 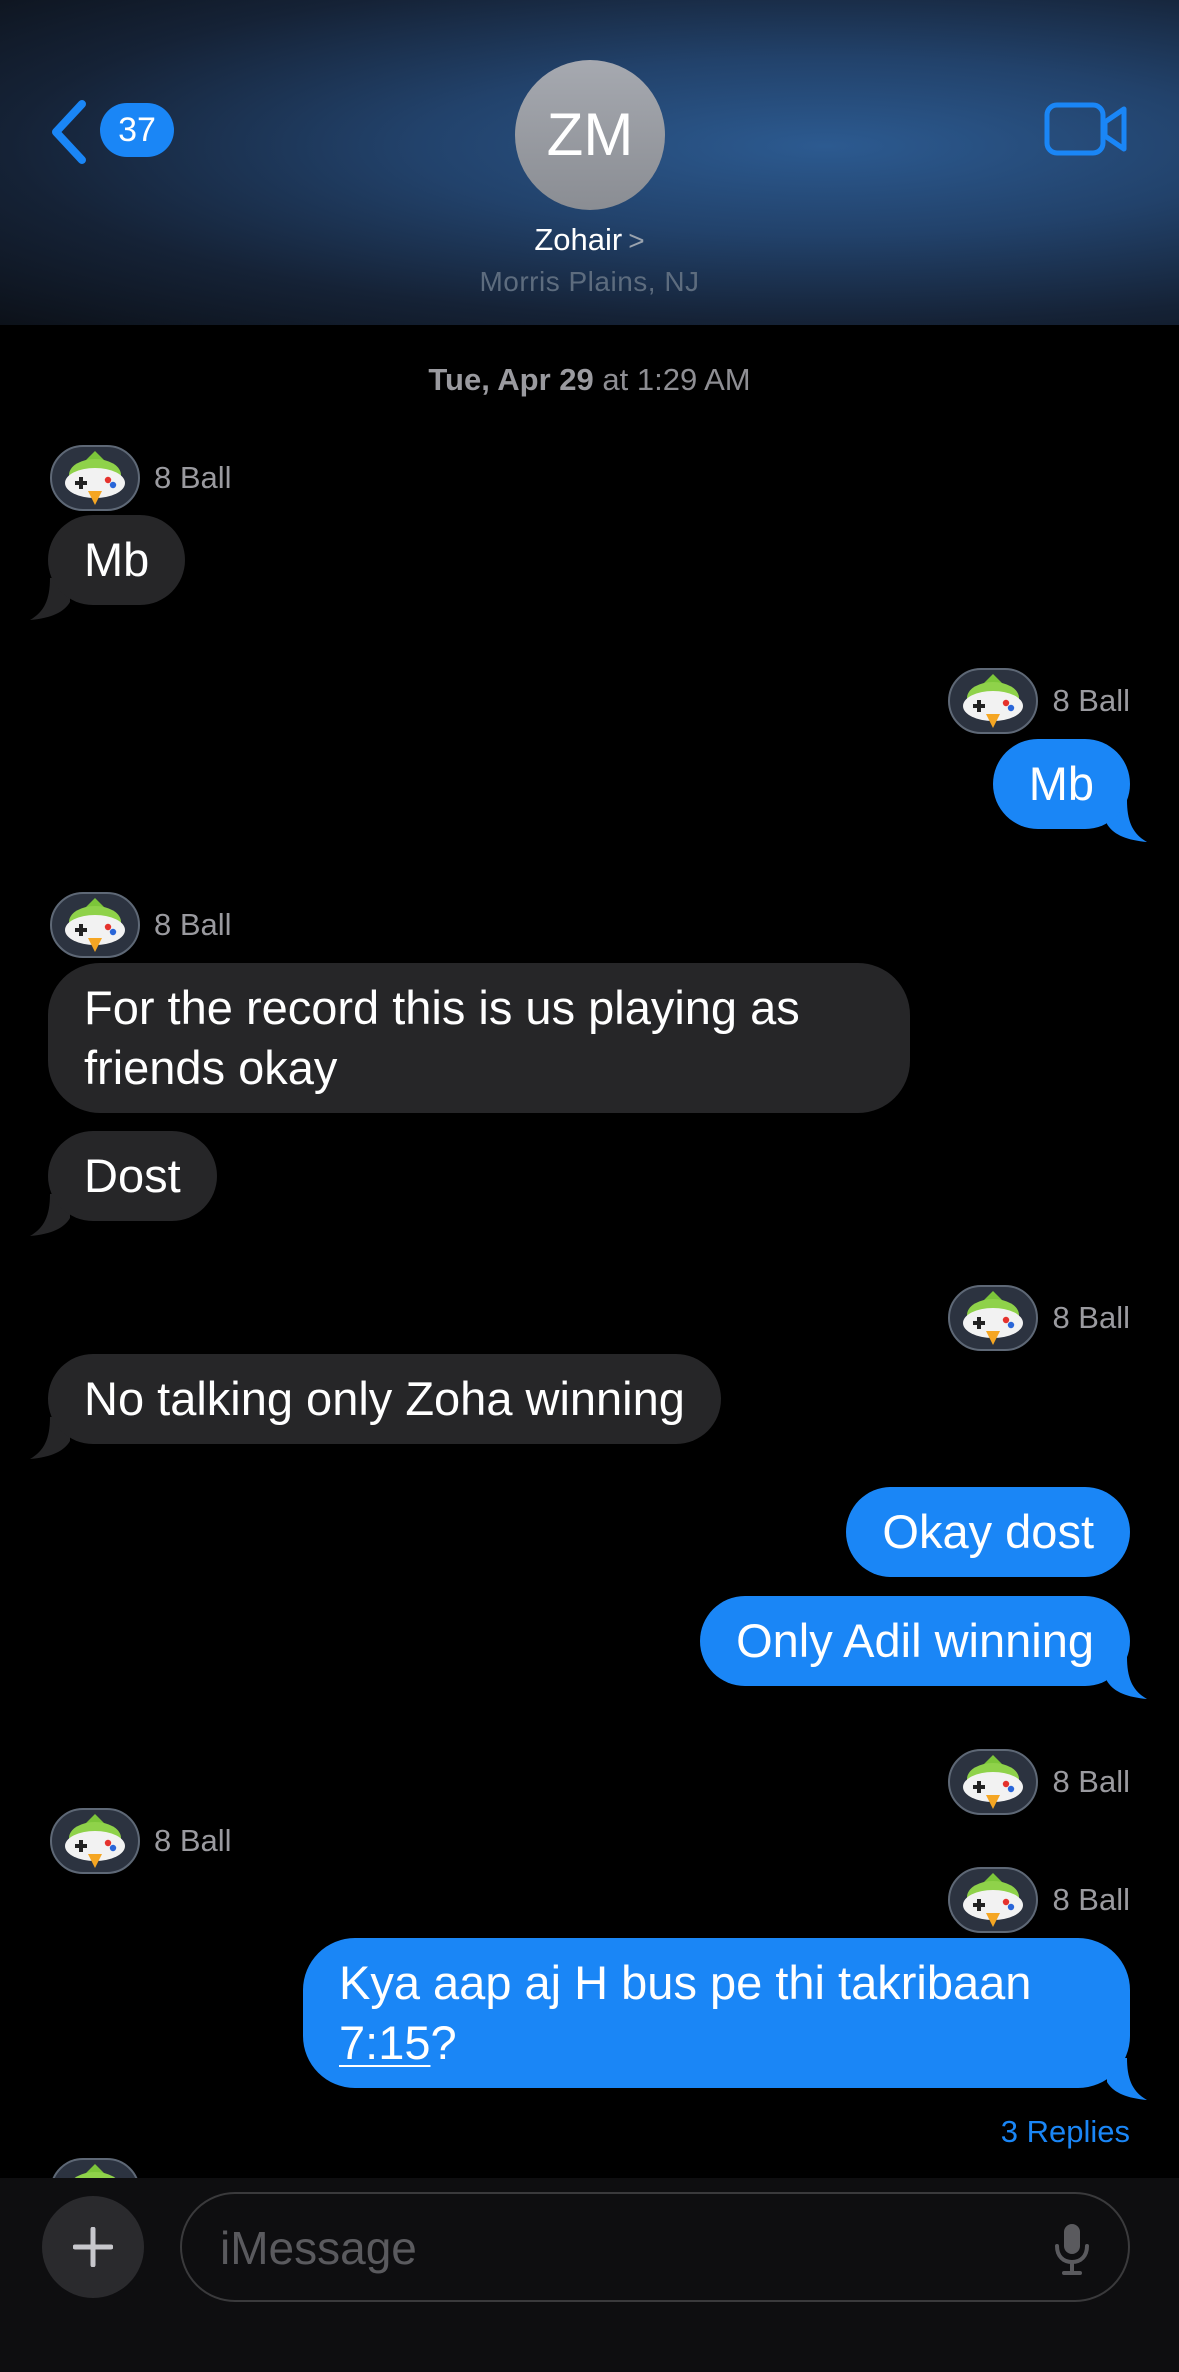 I want to click on contact-name-row: Zohair >, so click(x=589, y=240).